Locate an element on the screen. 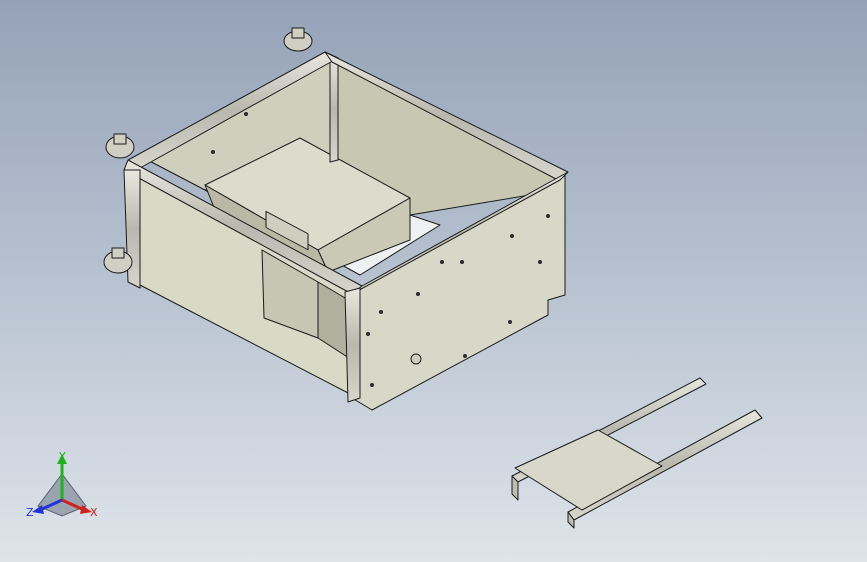  slide-plate is located at coordinates (588, 470).